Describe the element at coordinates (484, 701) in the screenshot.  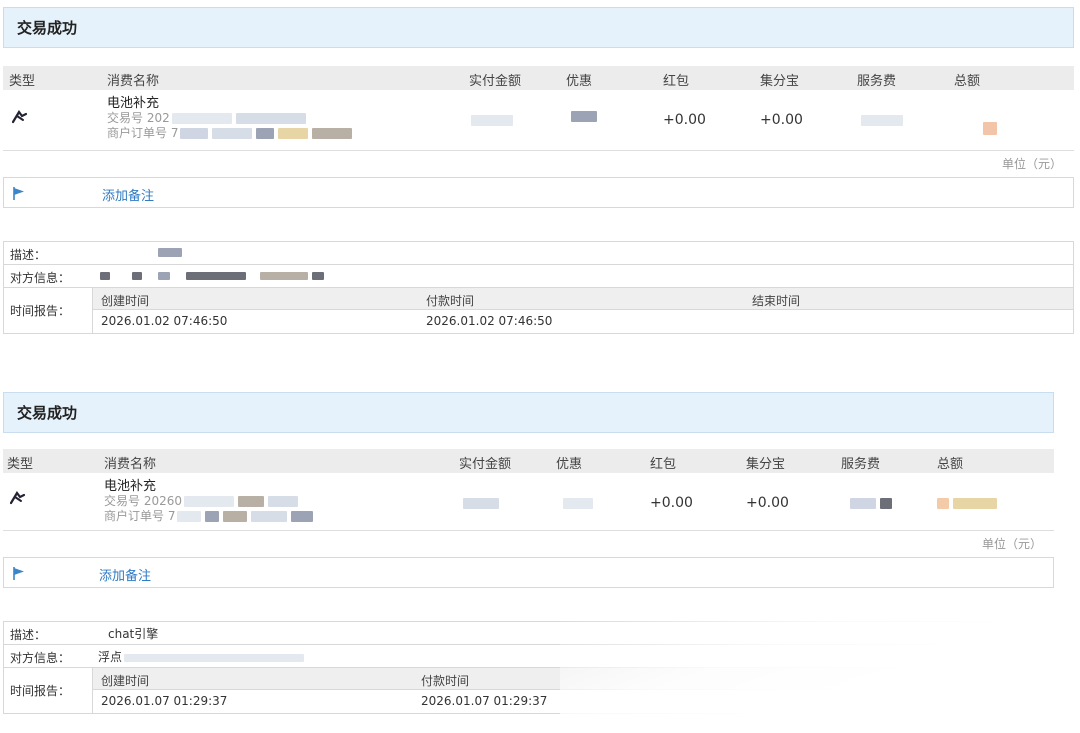
I see `paid-time-value: 2026.01.07 01:29:37` at that location.